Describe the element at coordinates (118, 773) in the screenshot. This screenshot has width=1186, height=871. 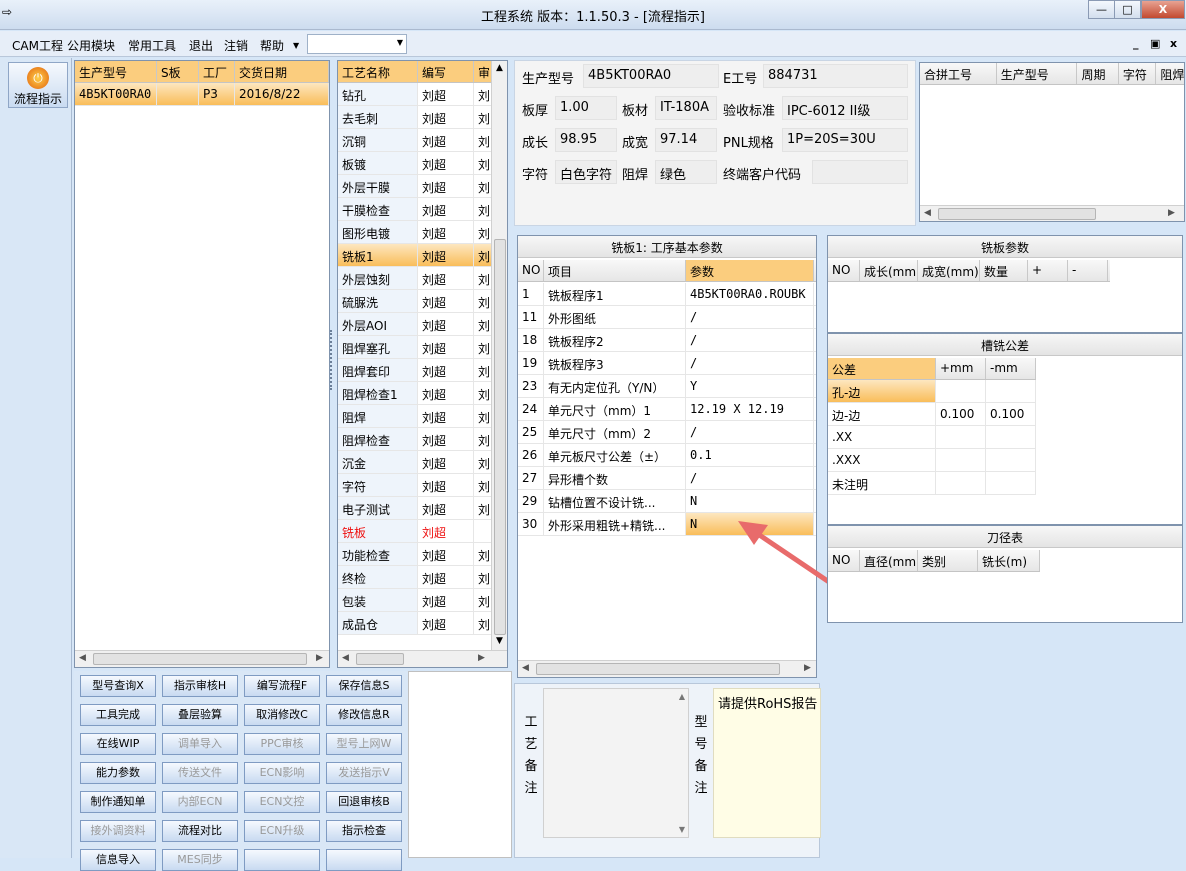
I see `action-button: 能力参数` at that location.